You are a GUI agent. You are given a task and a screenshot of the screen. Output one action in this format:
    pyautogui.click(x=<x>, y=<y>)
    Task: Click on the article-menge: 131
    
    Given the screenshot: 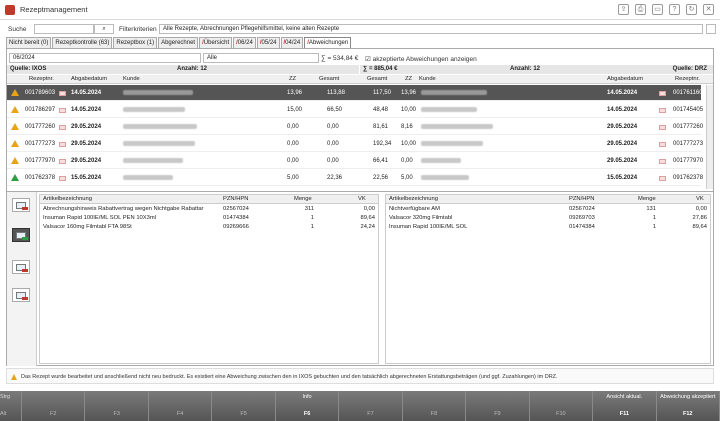 What is the action you would take?
    pyautogui.click(x=651, y=209)
    